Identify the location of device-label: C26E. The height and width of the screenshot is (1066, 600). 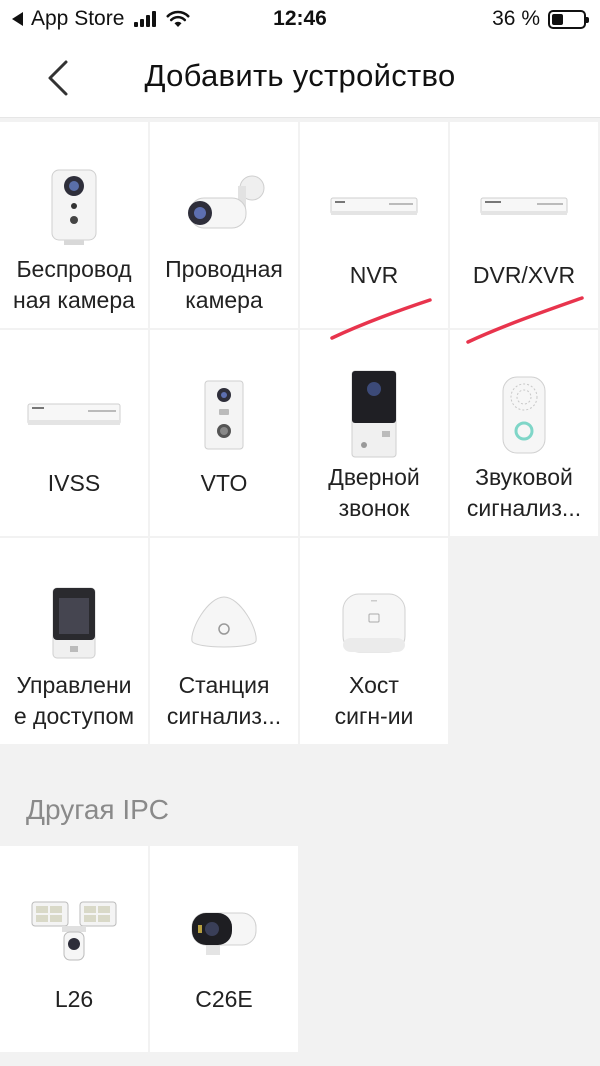
(224, 999).